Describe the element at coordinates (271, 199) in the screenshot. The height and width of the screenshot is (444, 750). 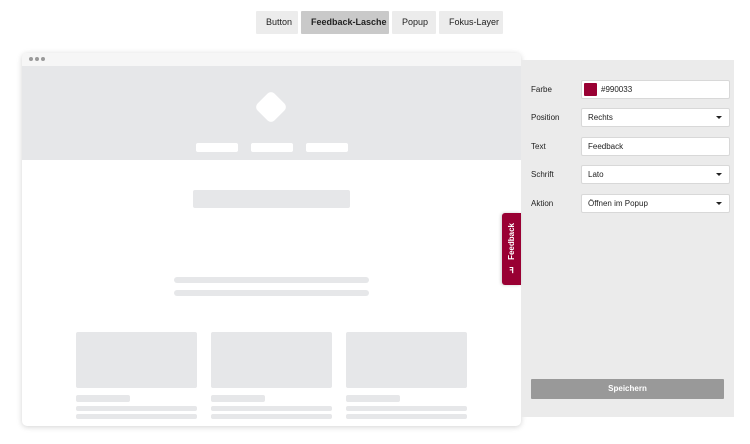
I see `heading-placeholder` at that location.